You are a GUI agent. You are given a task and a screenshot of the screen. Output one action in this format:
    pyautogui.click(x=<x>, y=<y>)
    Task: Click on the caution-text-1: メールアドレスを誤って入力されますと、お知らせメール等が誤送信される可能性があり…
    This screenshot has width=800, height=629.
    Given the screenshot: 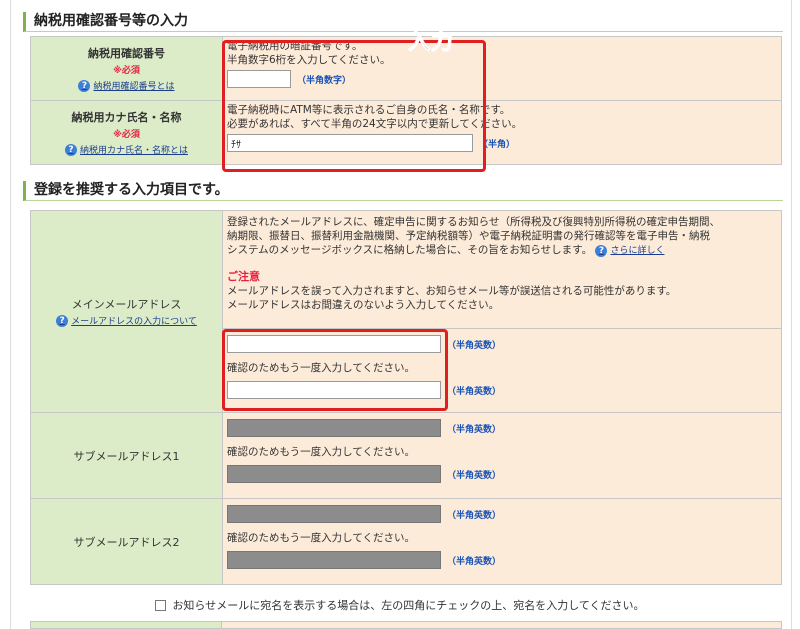 What is the action you would take?
    pyautogui.click(x=452, y=291)
    